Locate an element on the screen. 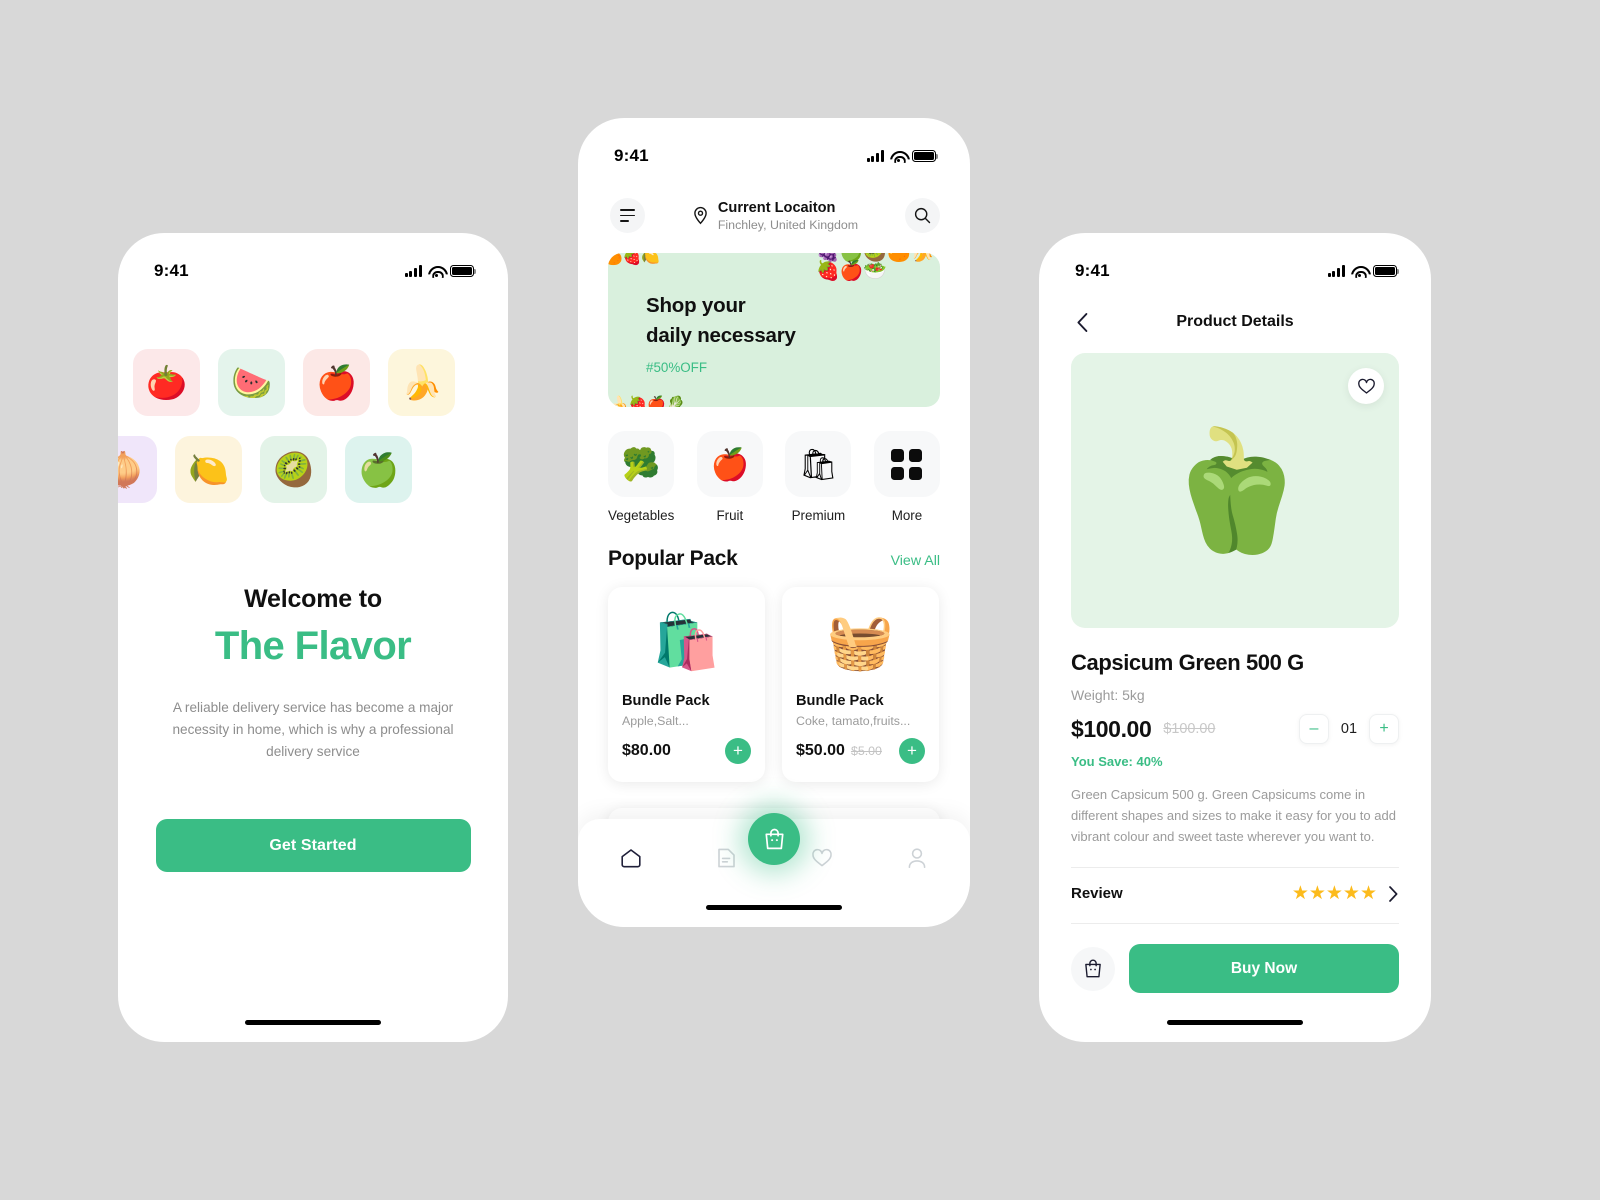 This screenshot has height=1200, width=1600. product-old-price: $100.00 is located at coordinates (1189, 729).